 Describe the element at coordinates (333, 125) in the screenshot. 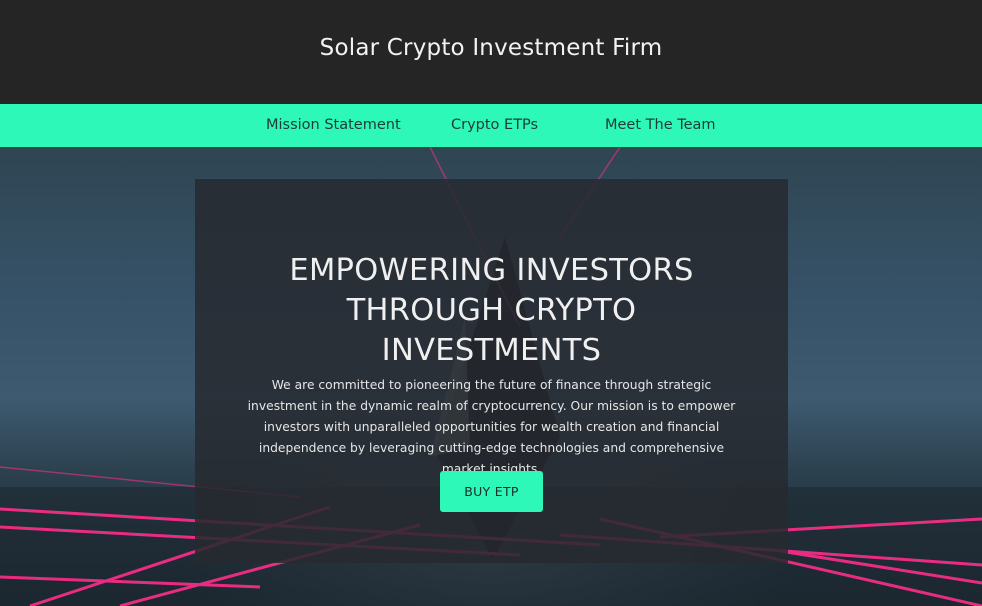

I see `nav-link-mission-statement: Mission Statement` at that location.